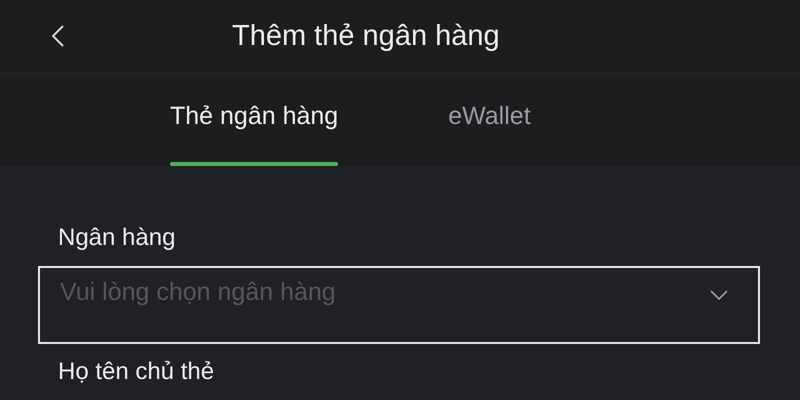 Image resolution: width=800 pixels, height=400 pixels. Describe the element at coordinates (58, 36) in the screenshot. I see `back-icon` at that location.